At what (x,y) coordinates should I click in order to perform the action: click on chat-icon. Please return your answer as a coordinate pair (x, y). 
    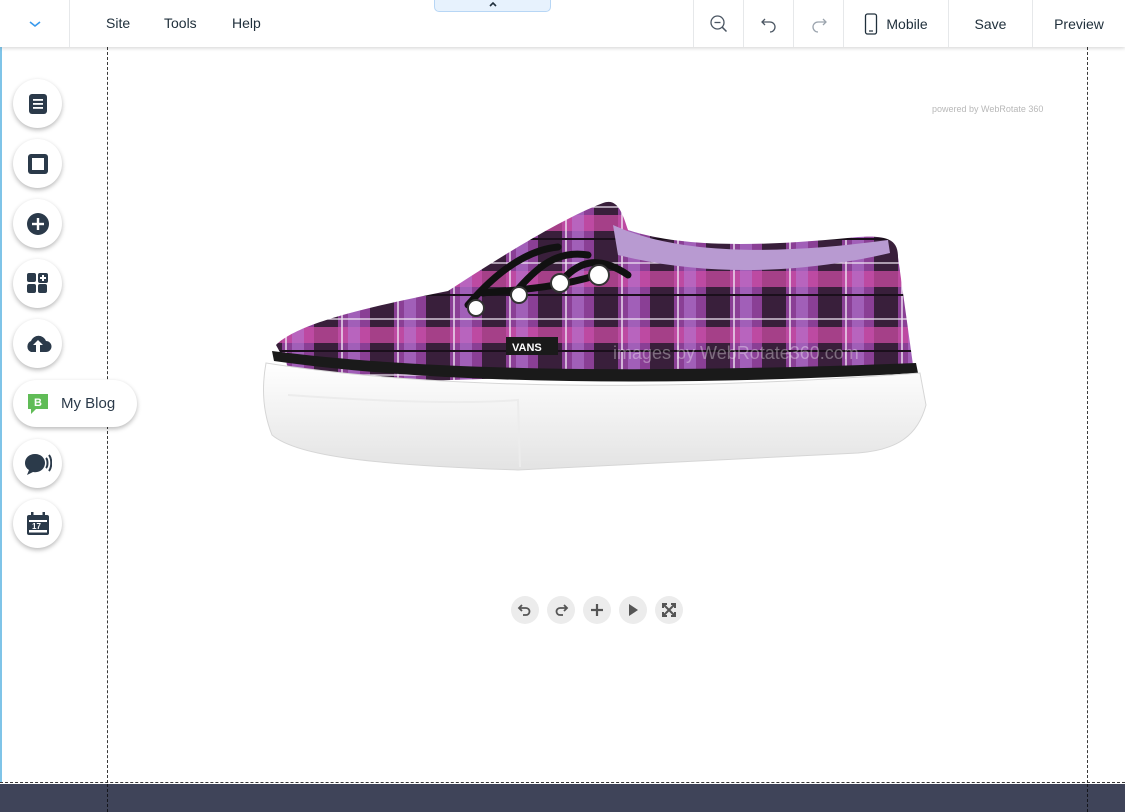
    Looking at the image, I should click on (38, 464).